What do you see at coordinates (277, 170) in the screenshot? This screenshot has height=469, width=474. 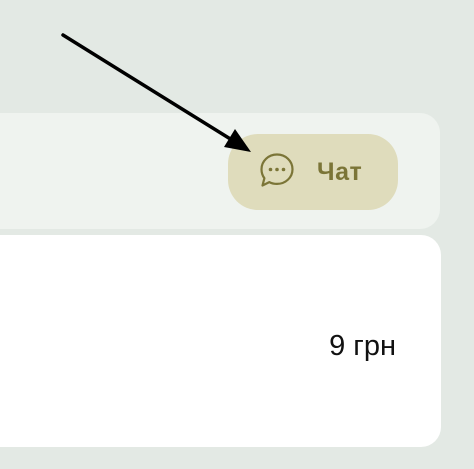 I see `chat-bubble-dots-icon` at bounding box center [277, 170].